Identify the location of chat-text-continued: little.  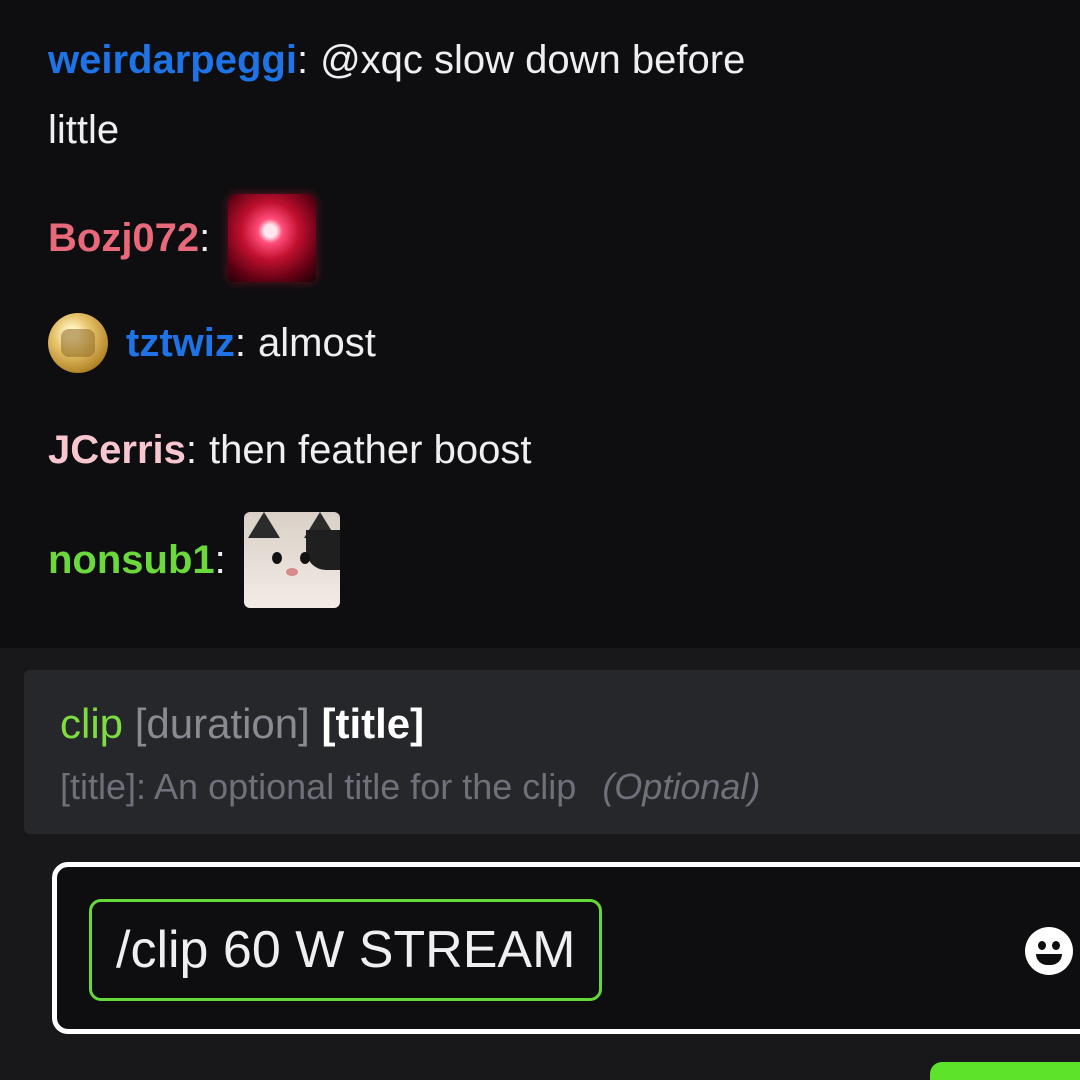
(84, 130).